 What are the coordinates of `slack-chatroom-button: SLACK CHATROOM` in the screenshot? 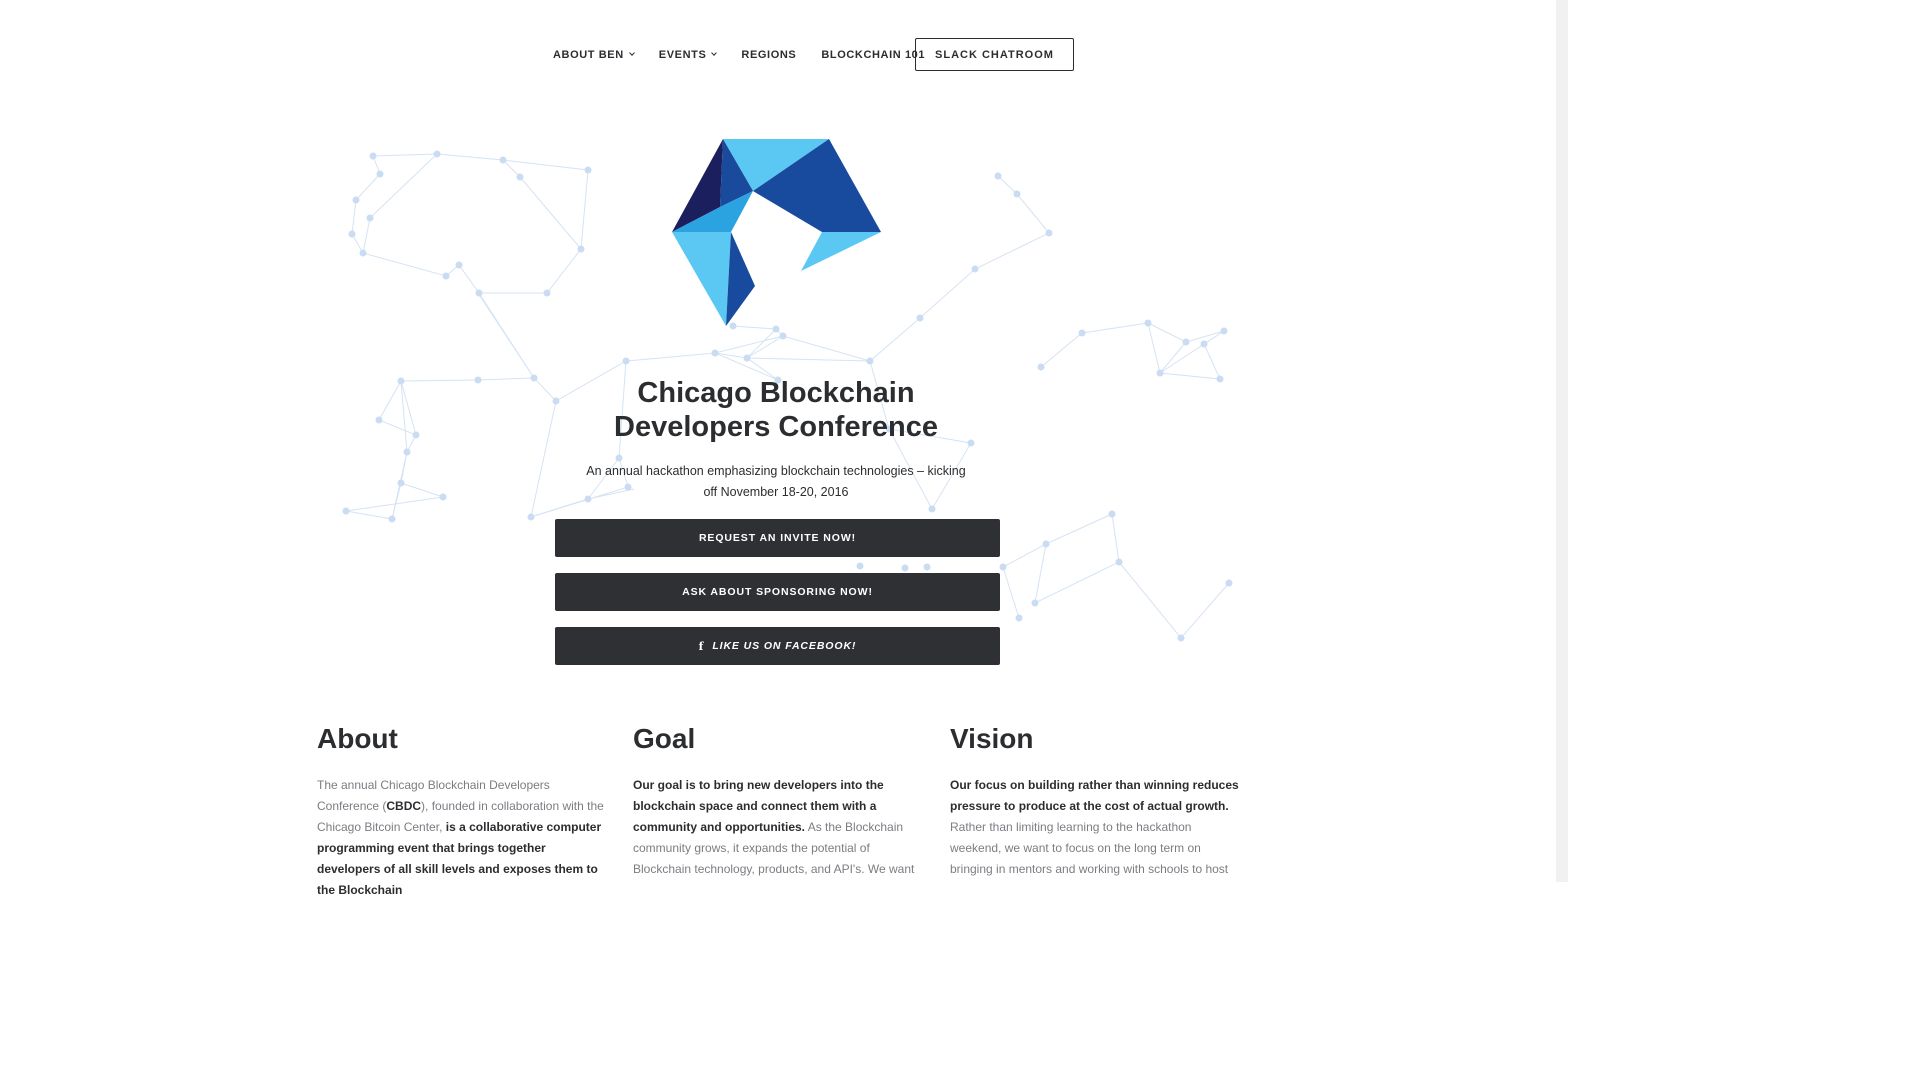 It's located at (994, 54).